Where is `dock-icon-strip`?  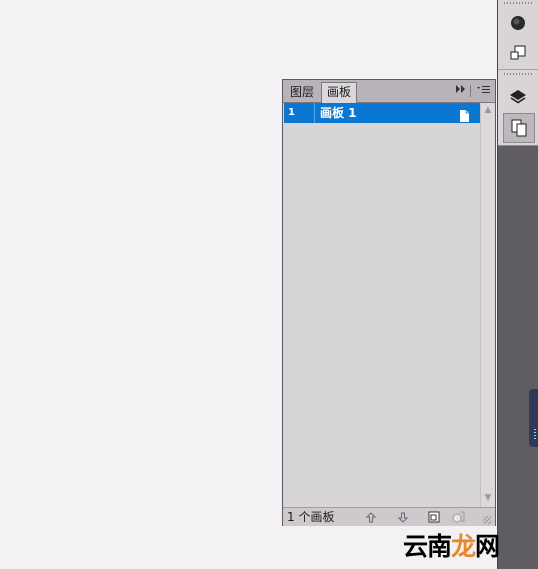 dock-icon-strip is located at coordinates (518, 73).